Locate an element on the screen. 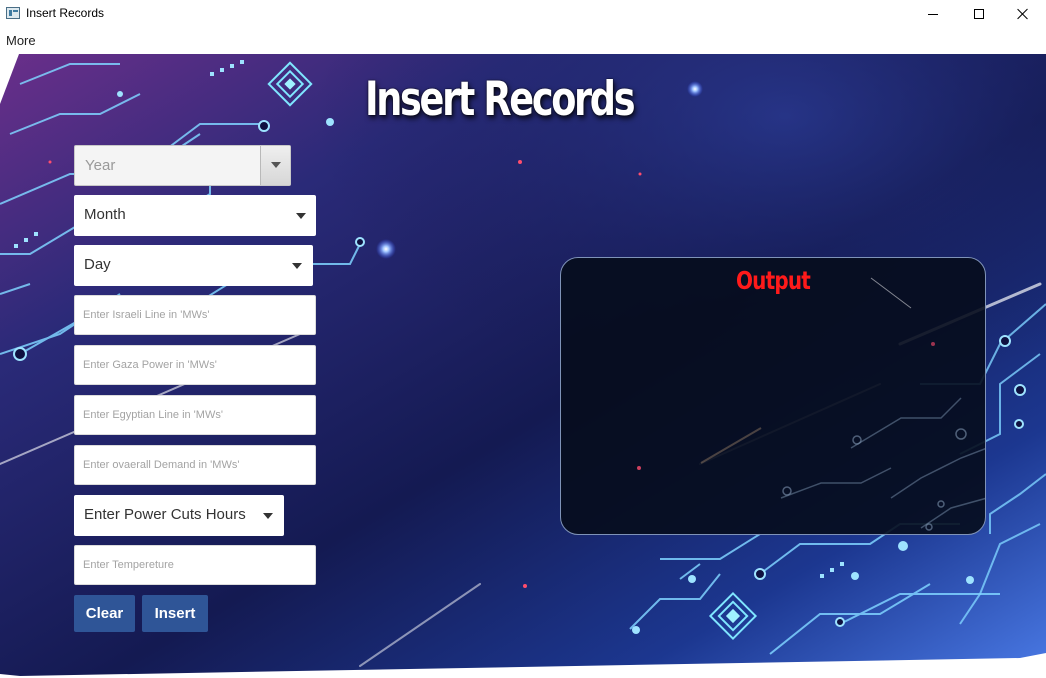 The height and width of the screenshot is (678, 1046). maximize-icon is located at coordinates (979, 14).